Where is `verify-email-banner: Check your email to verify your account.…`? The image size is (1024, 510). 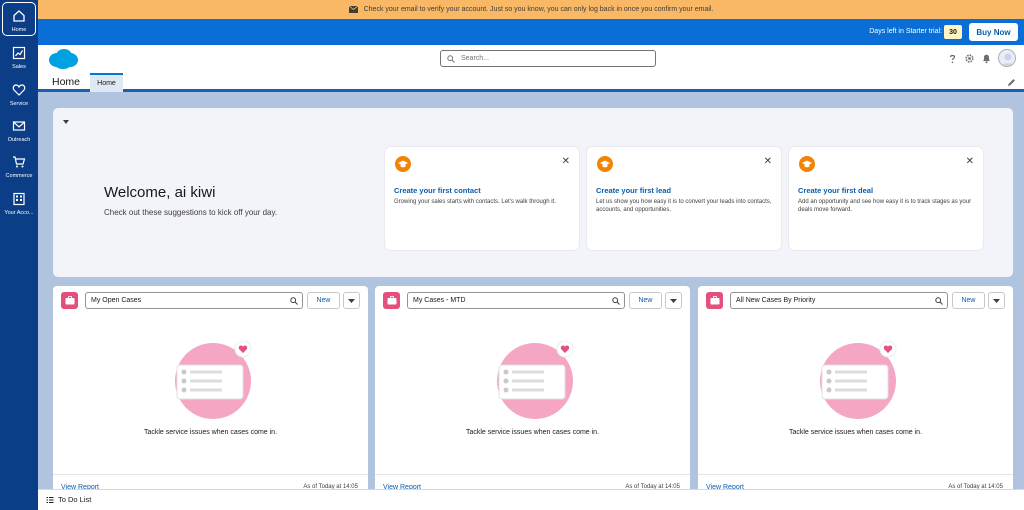 verify-email-banner: Check your email to verify your account.… is located at coordinates (531, 9).